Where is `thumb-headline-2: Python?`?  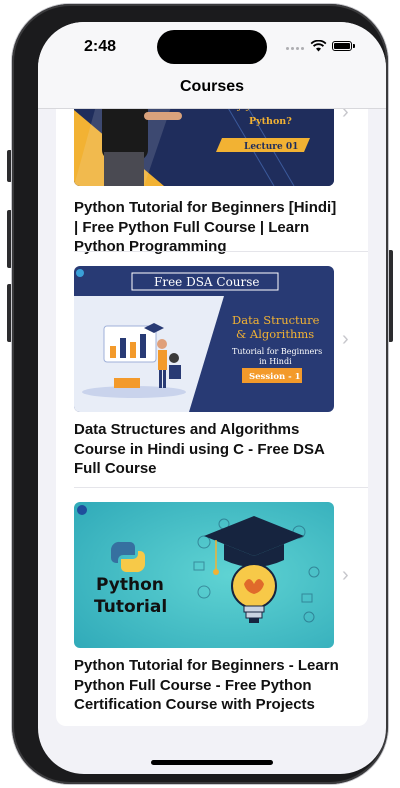
thumb-headline-2: Python? is located at coordinates (270, 121).